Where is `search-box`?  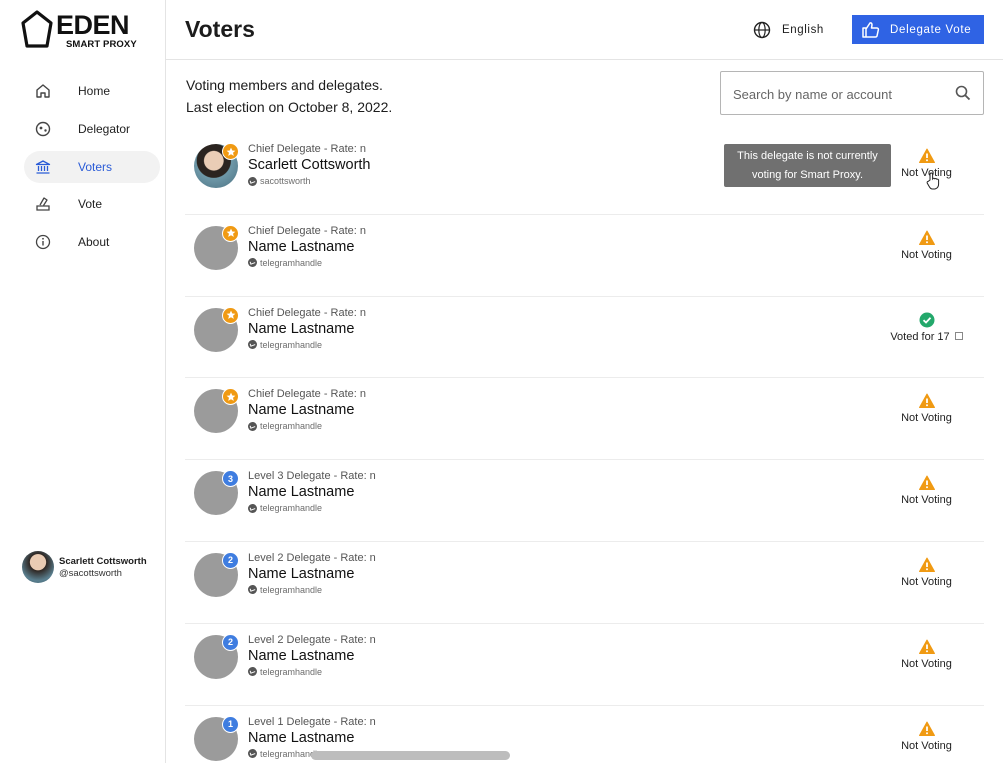
search-box is located at coordinates (852, 93).